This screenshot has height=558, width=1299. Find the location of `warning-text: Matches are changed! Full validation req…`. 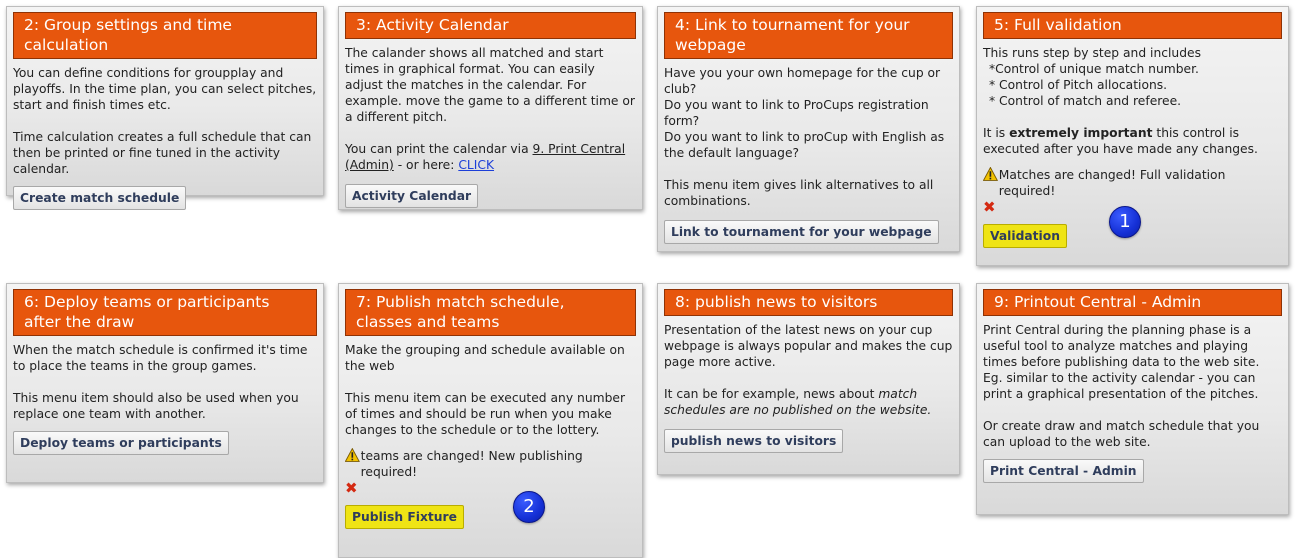

warning-text: Matches are changed! Full validation req… is located at coordinates (1112, 183).